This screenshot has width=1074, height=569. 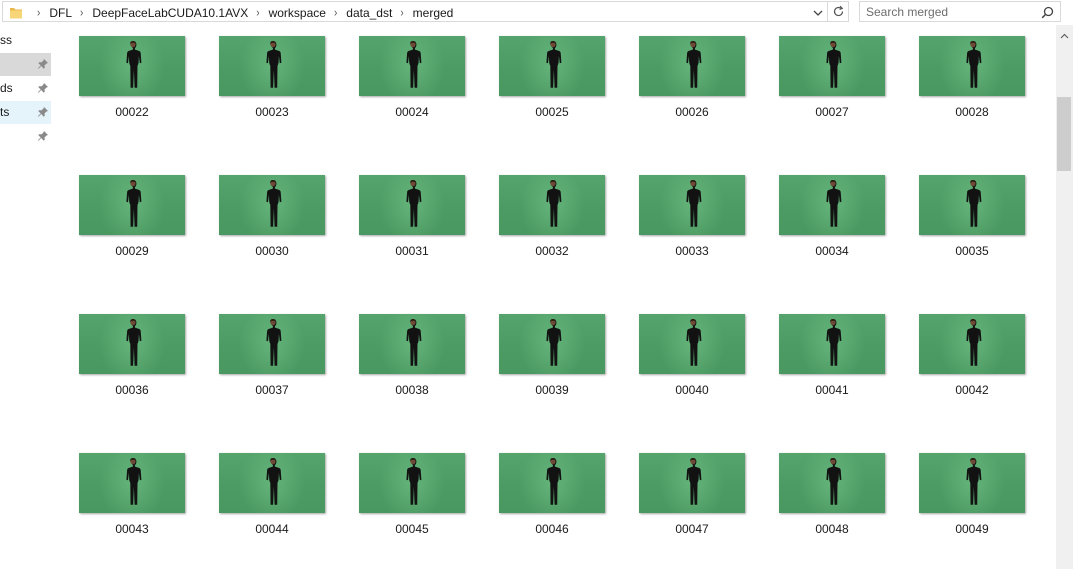 I want to click on scroll-up-button, so click(x=1064, y=35).